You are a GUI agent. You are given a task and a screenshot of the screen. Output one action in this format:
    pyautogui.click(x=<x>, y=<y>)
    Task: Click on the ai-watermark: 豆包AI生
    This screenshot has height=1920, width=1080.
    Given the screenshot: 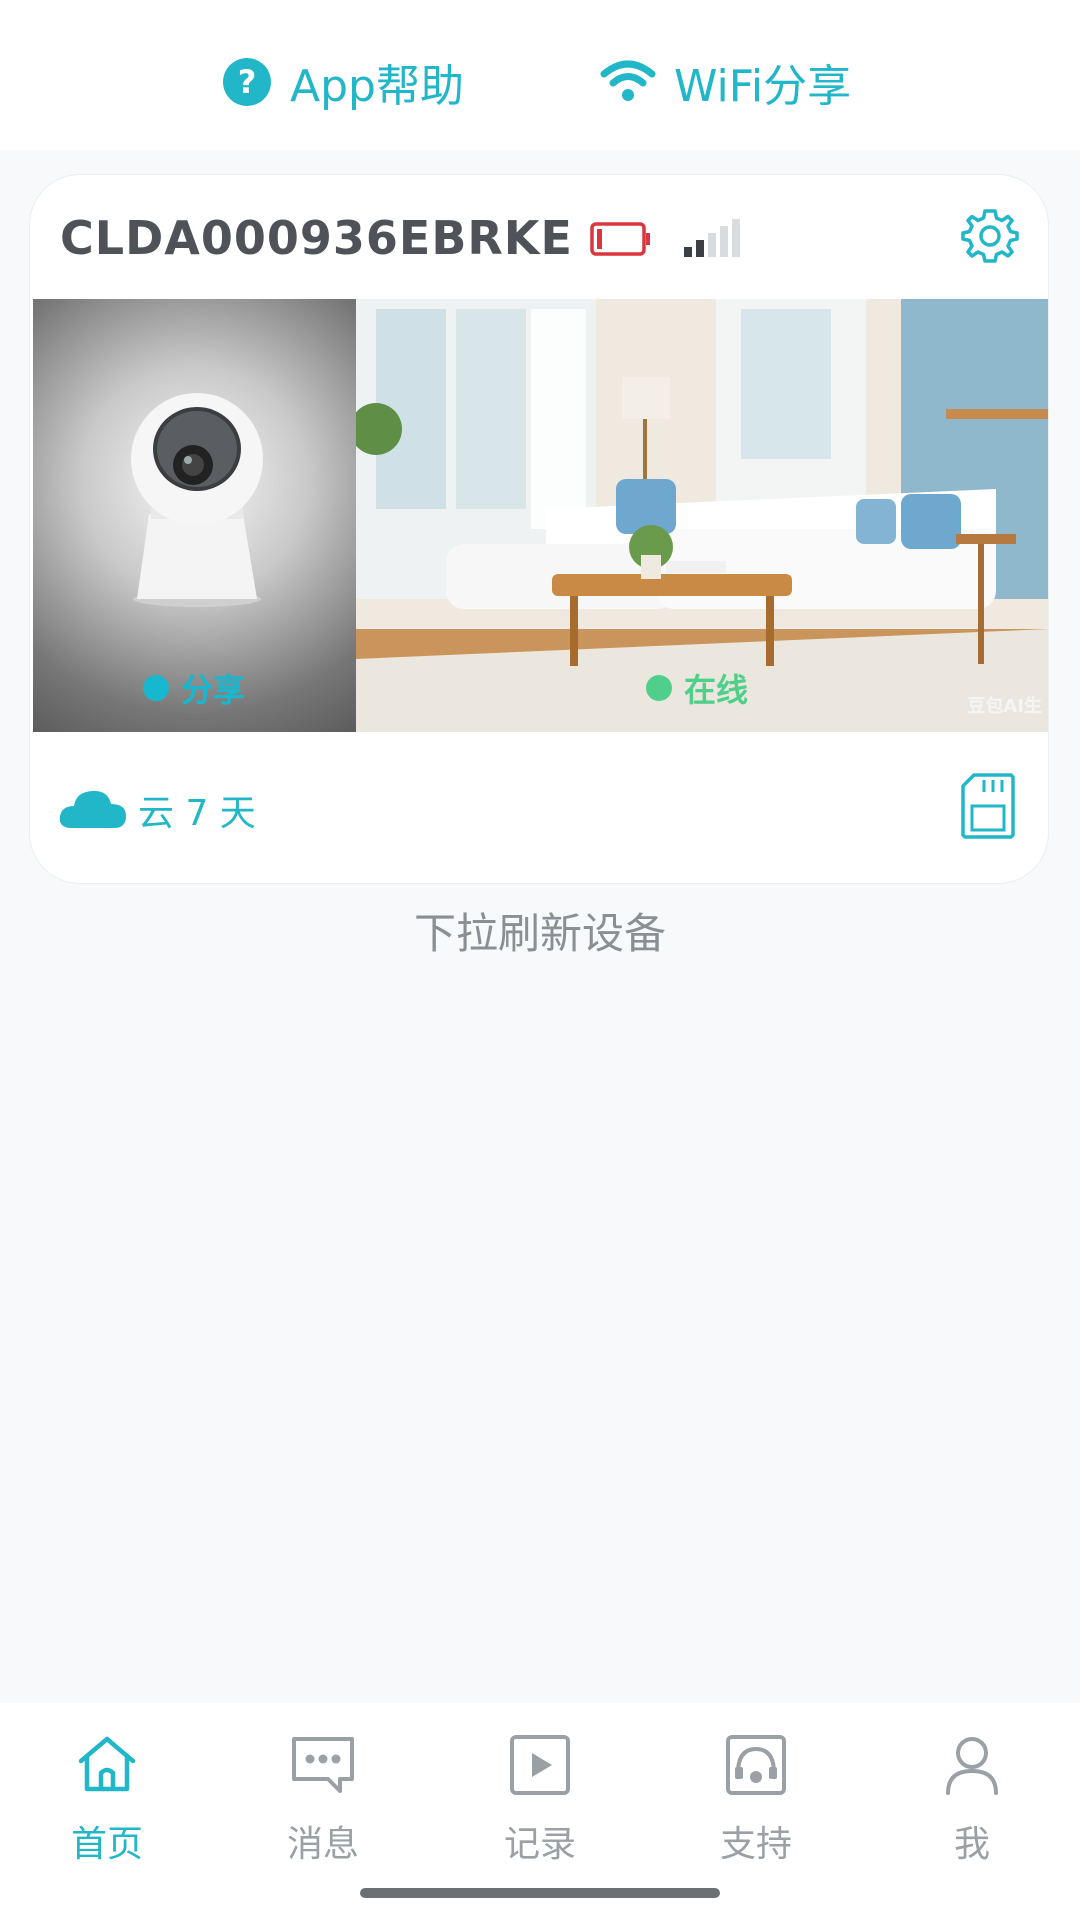 What is the action you would take?
    pyautogui.click(x=1004, y=706)
    